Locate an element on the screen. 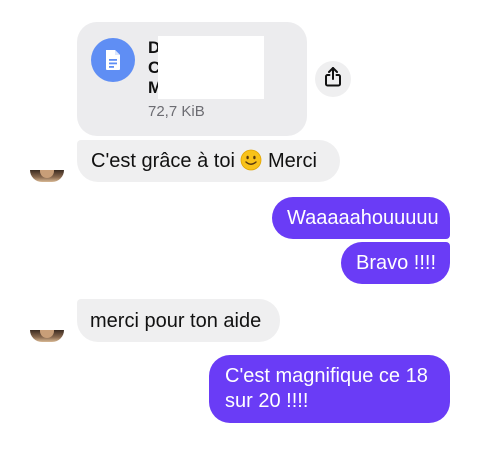  message-incoming: C'est grâce à toi Merci is located at coordinates (208, 161).